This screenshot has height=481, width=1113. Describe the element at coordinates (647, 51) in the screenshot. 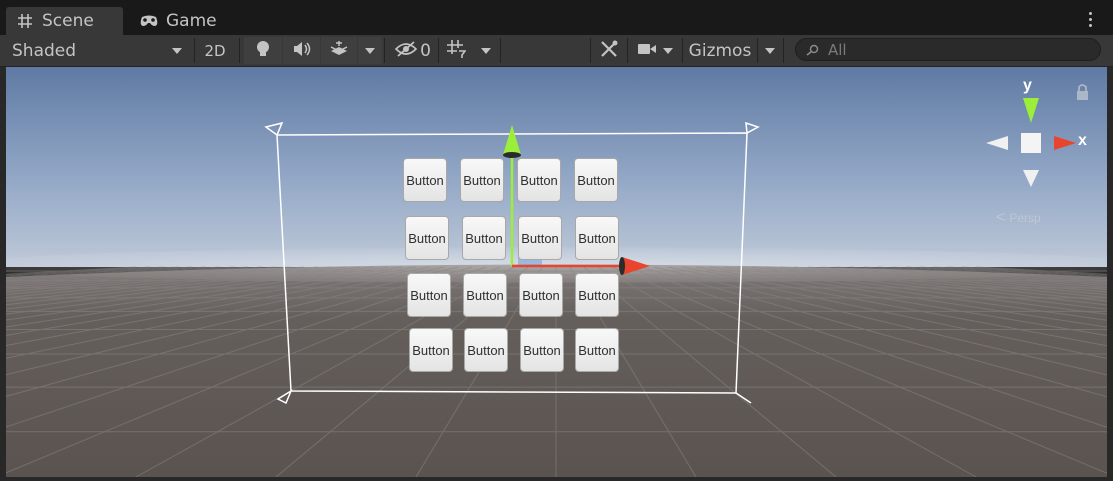

I see `camera-icon` at that location.